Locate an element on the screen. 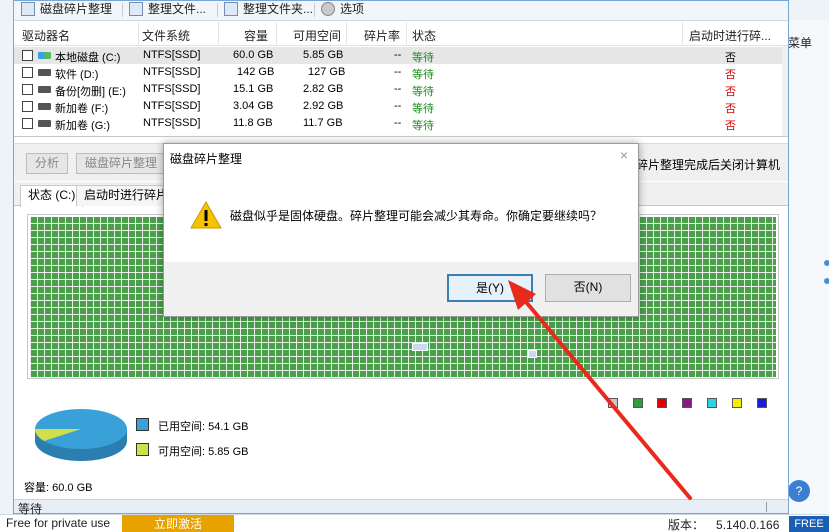 The image size is (829, 532). drive-free: 2.92 GB is located at coordinates (323, 106).